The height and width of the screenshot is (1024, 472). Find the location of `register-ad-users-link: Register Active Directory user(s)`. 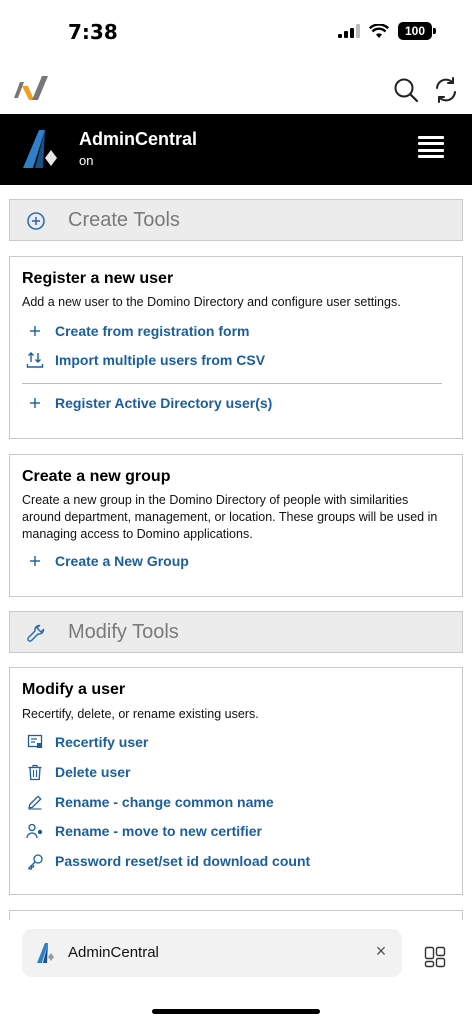

register-ad-users-link: Register Active Directory user(s) is located at coordinates (149, 403).